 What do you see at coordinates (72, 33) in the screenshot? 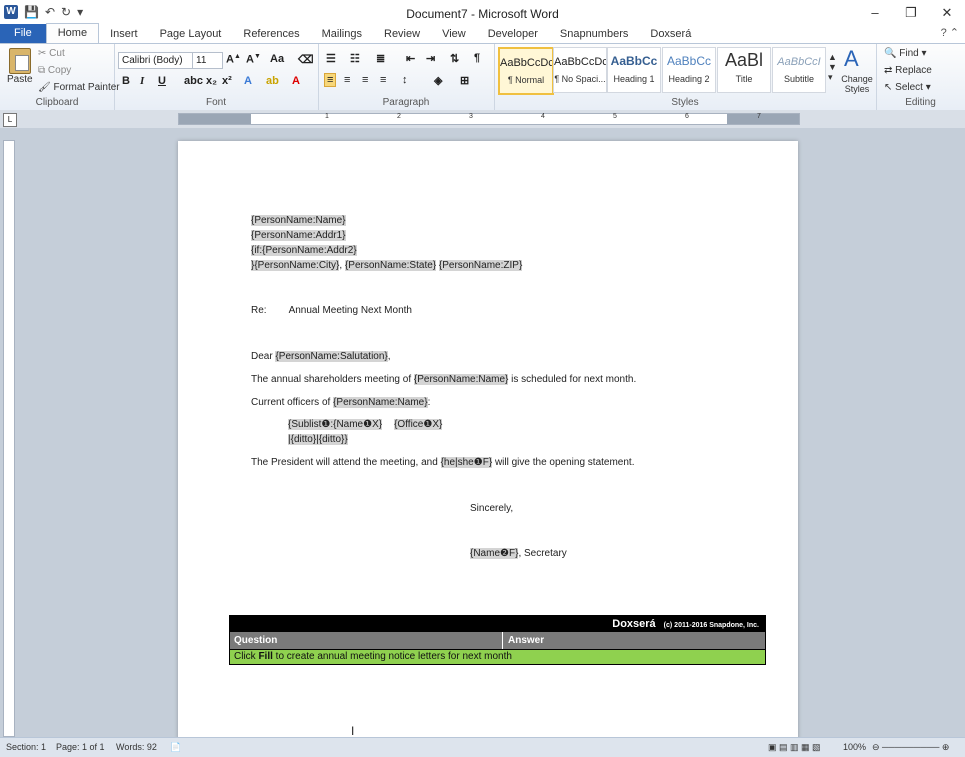
I see `tab-home: Home` at bounding box center [72, 33].